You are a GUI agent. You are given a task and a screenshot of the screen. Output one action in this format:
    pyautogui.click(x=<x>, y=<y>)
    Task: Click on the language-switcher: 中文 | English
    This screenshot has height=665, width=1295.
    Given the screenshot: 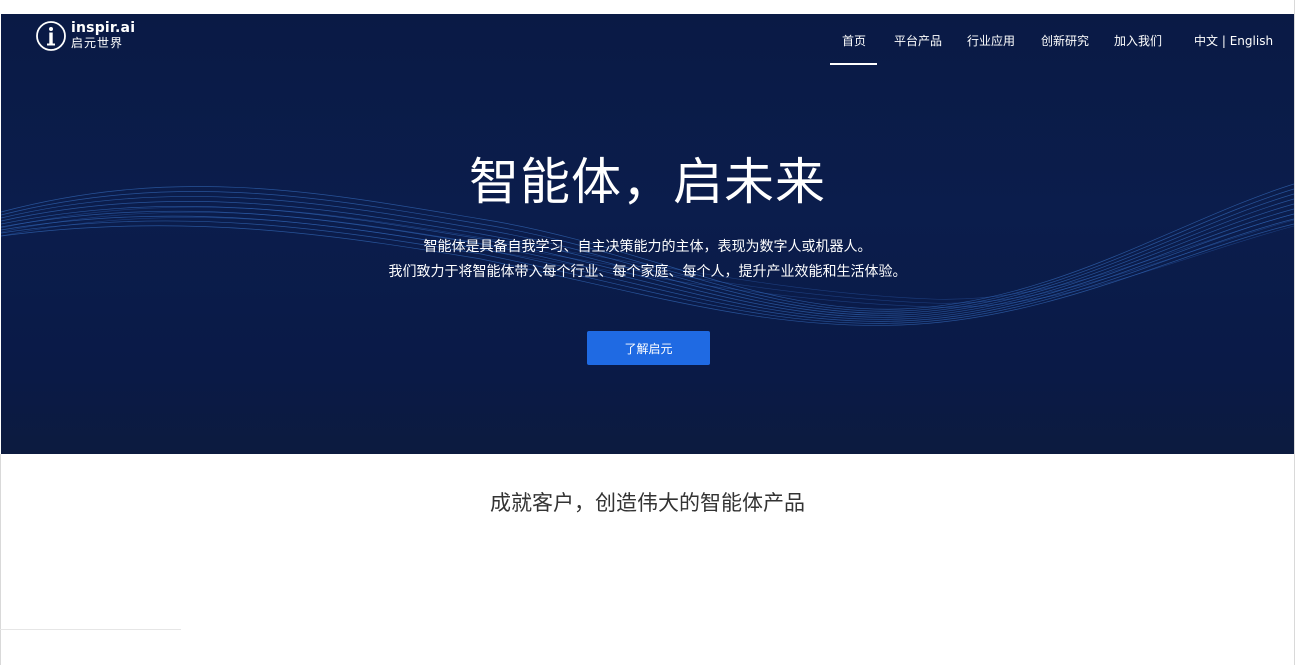 What is the action you would take?
    pyautogui.click(x=1233, y=40)
    